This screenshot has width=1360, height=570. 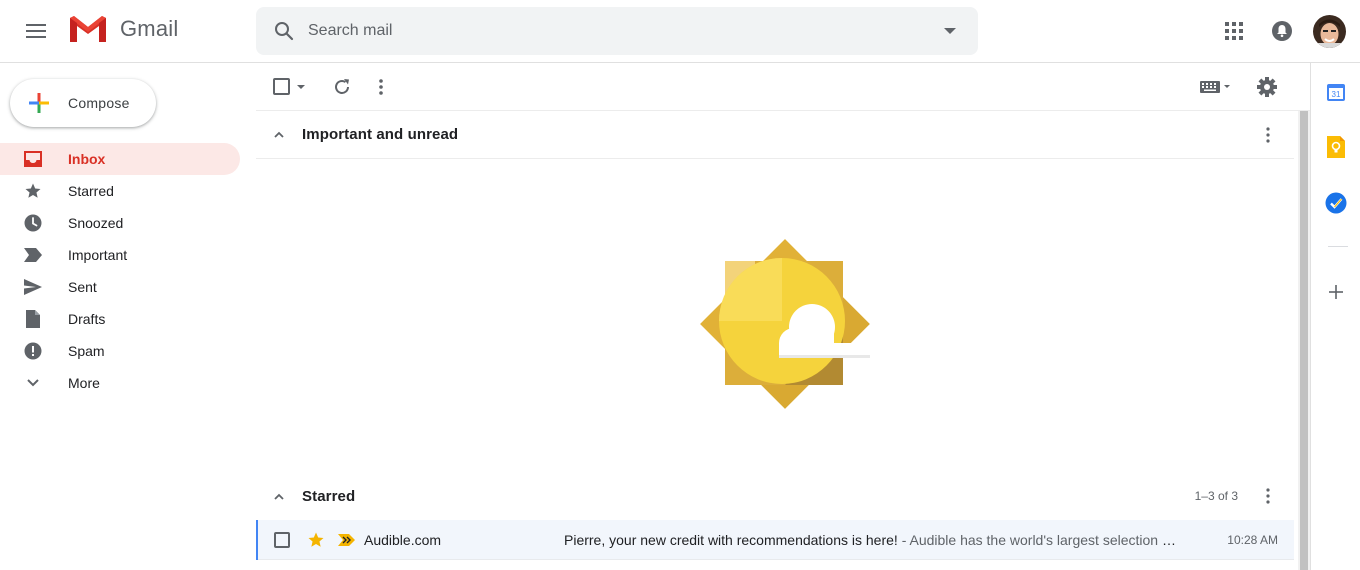 I want to click on compose-label: Compose, so click(x=99, y=103).